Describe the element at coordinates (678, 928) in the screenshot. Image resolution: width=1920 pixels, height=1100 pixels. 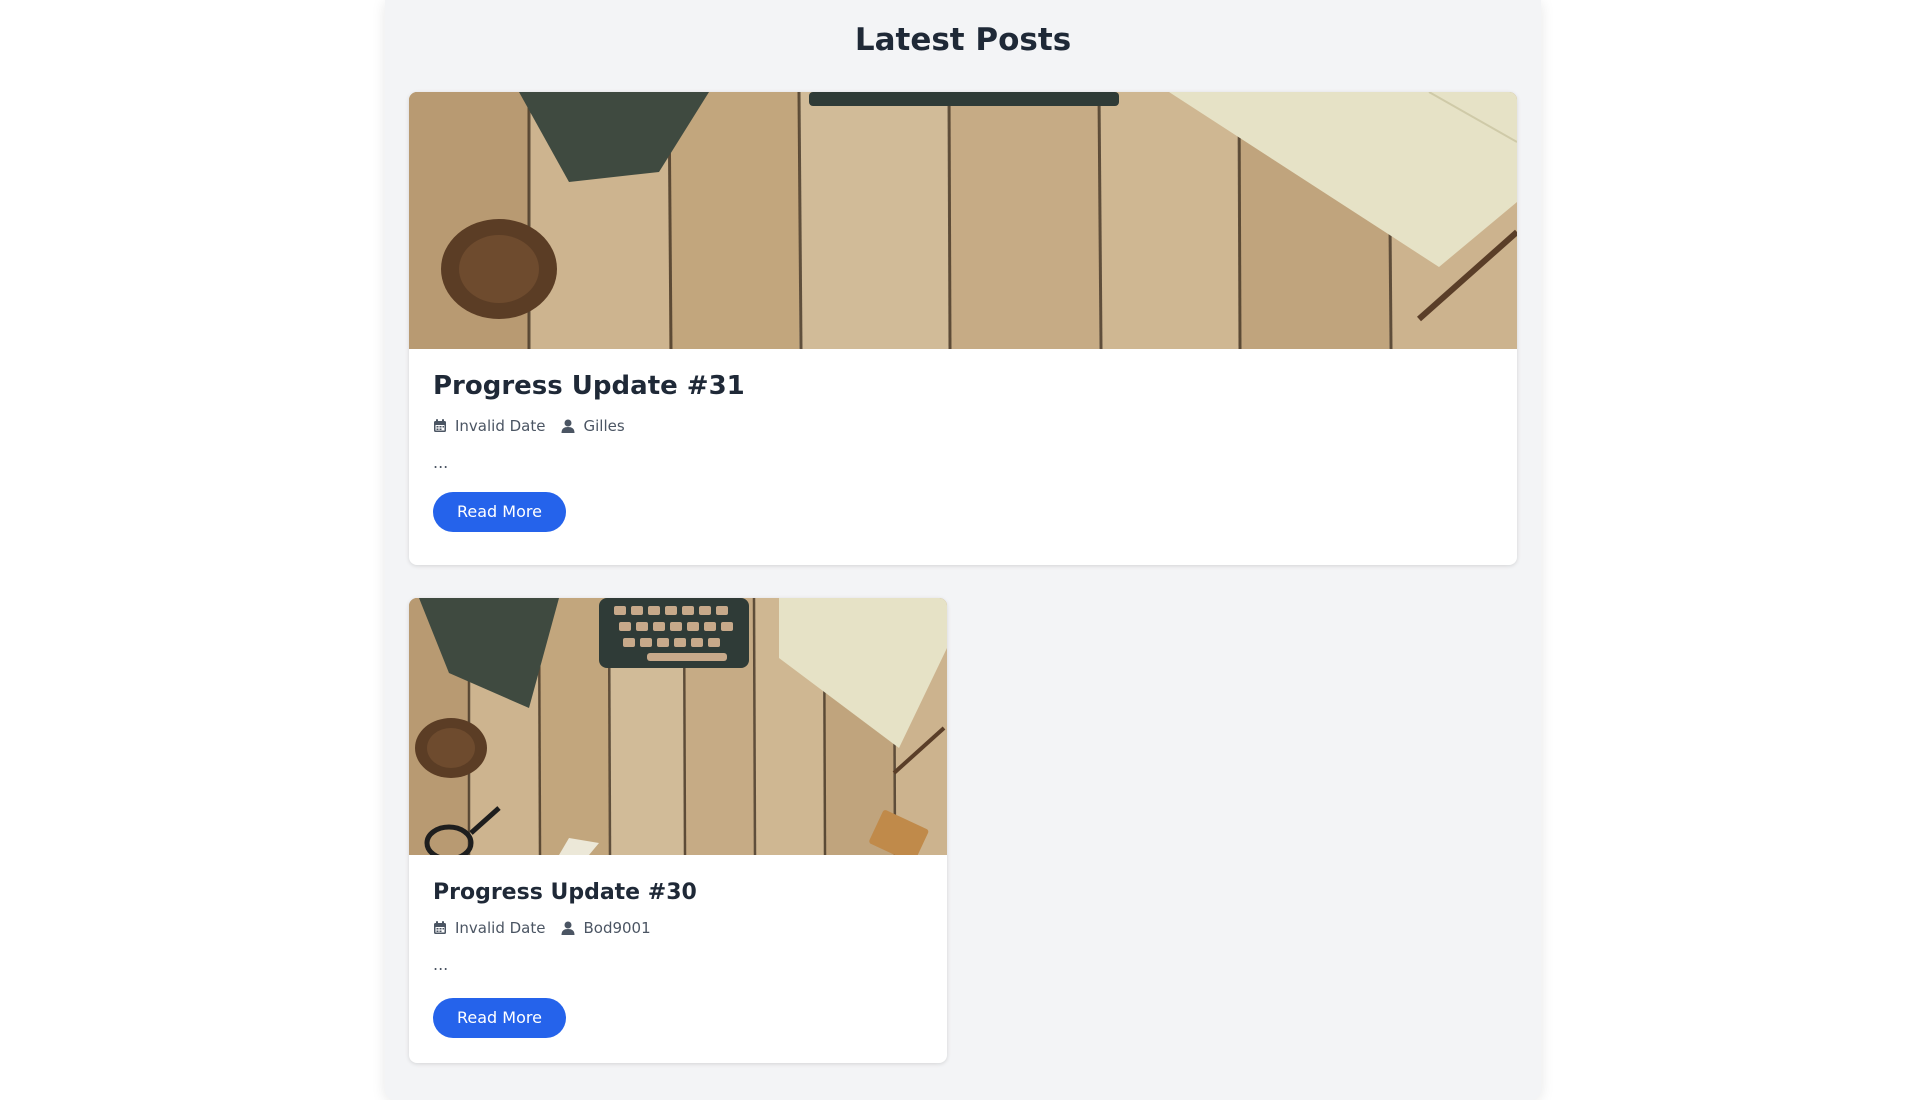
I see `post-meta: Invalid Date Bod9001` at that location.